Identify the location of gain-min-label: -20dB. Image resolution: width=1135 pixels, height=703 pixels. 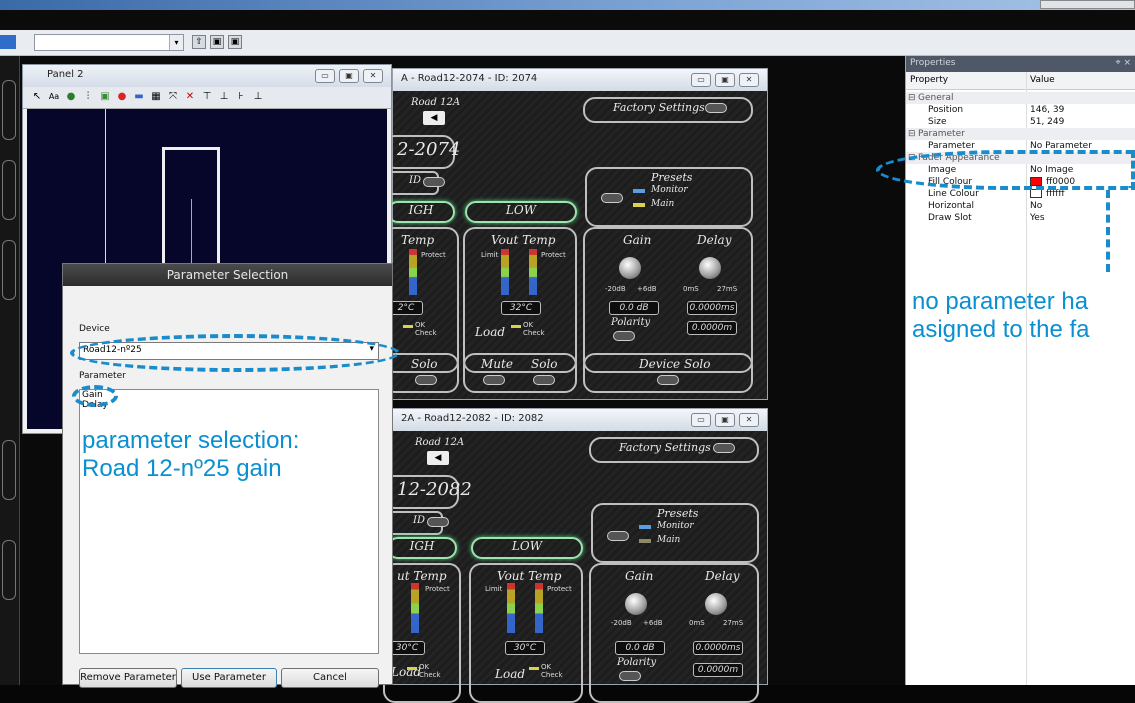
(615, 289).